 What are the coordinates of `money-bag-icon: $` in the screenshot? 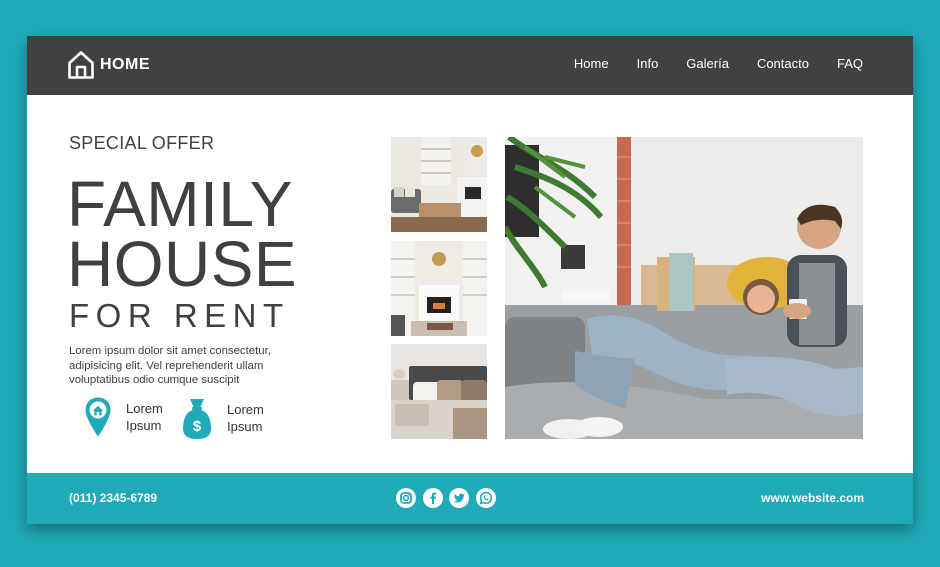 It's located at (197, 419).